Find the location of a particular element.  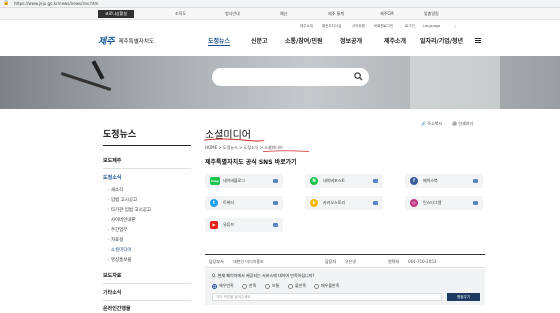

sns-label: 네이버블로그 is located at coordinates (234, 180).